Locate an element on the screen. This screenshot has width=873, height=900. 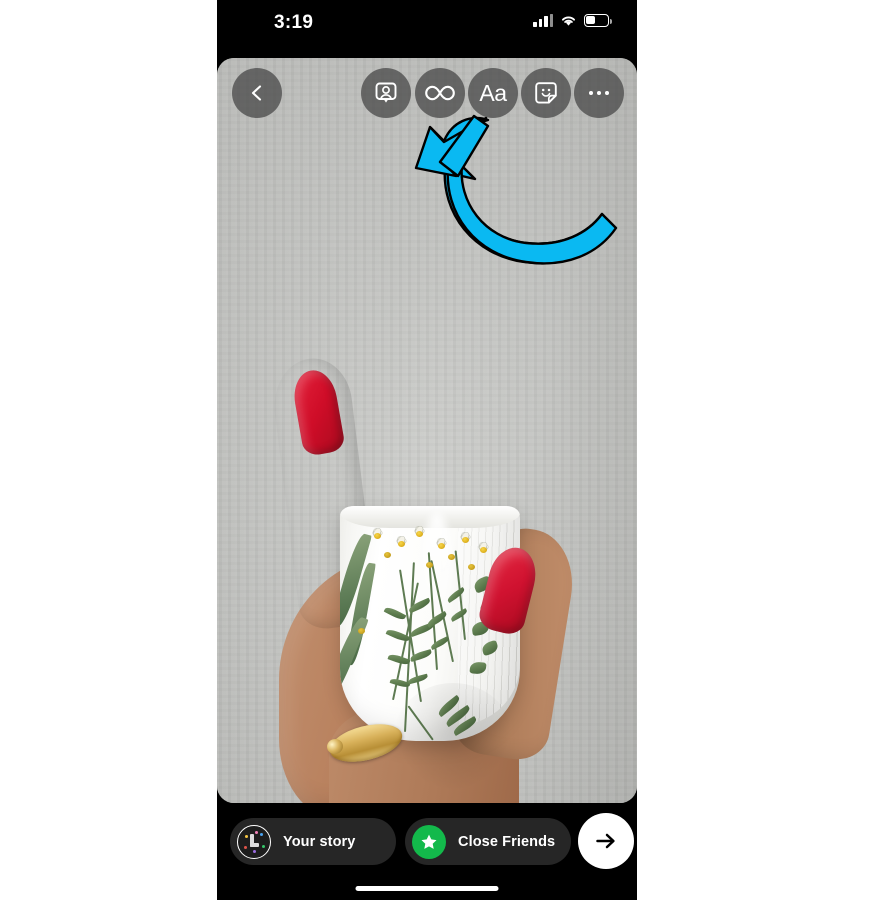
mention-sticker-button is located at coordinates (386, 93).